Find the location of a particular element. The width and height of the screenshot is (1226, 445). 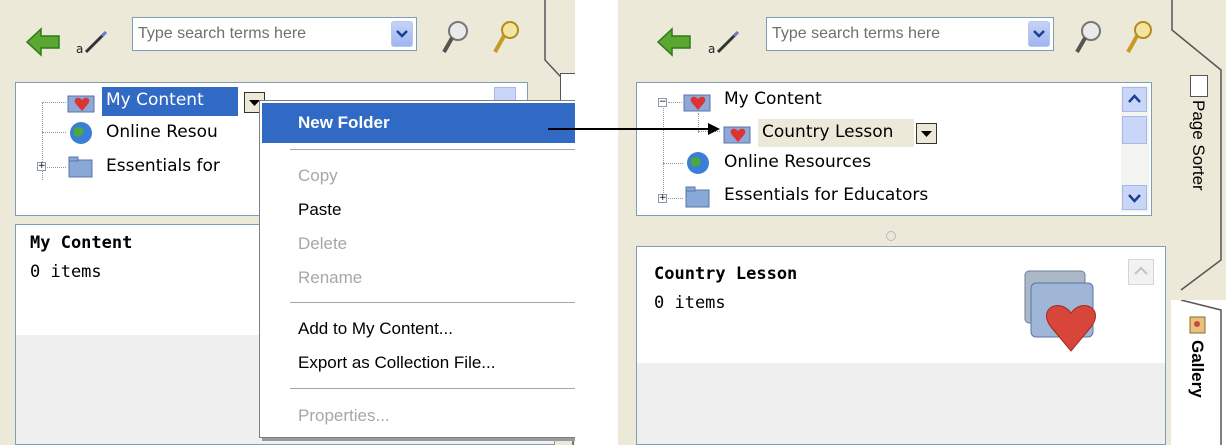

tree-label-country-lesson: Country Lesson is located at coordinates (828, 132).